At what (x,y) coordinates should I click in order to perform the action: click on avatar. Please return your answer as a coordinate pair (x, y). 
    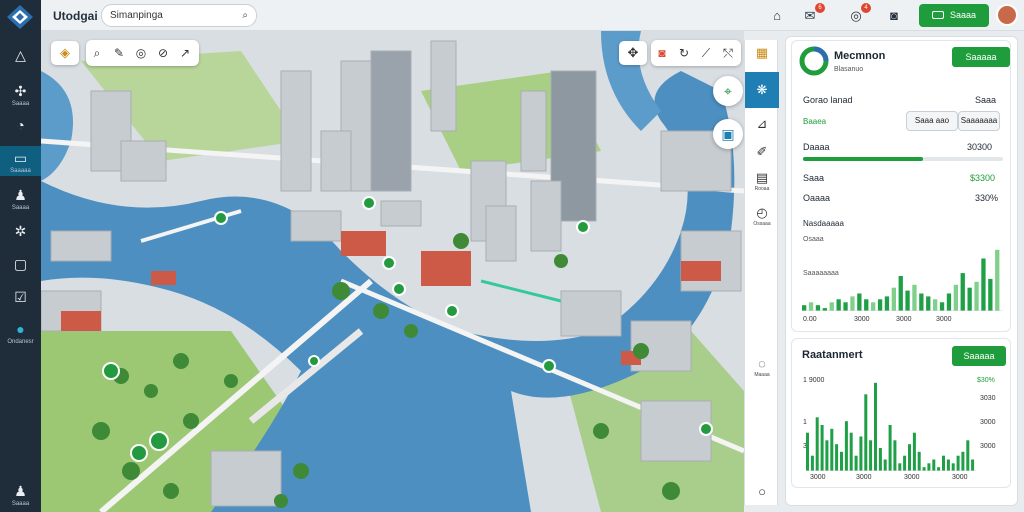
    Looking at the image, I should click on (1007, 15).